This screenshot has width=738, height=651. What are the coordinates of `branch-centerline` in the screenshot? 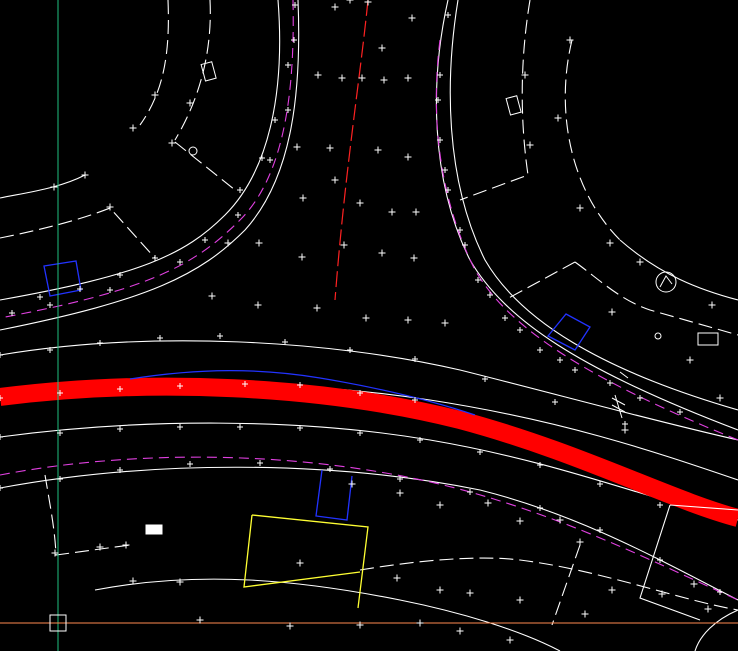 It's located at (351, 150).